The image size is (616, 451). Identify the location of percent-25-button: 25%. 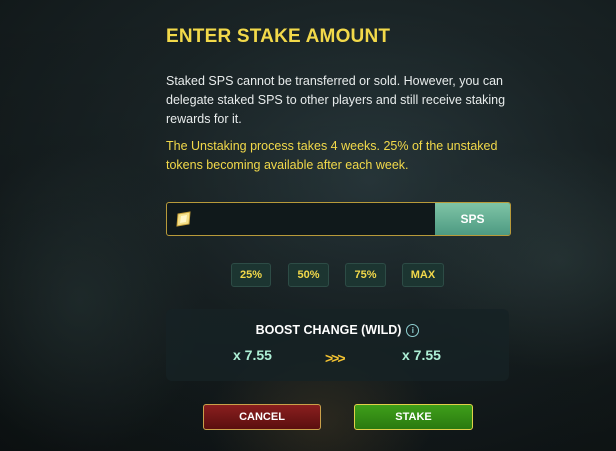
(251, 275).